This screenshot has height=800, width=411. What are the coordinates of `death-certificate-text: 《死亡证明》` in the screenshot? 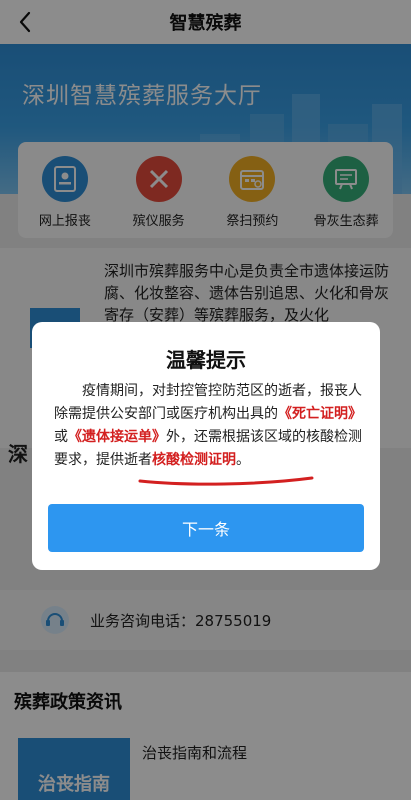 It's located at (320, 414).